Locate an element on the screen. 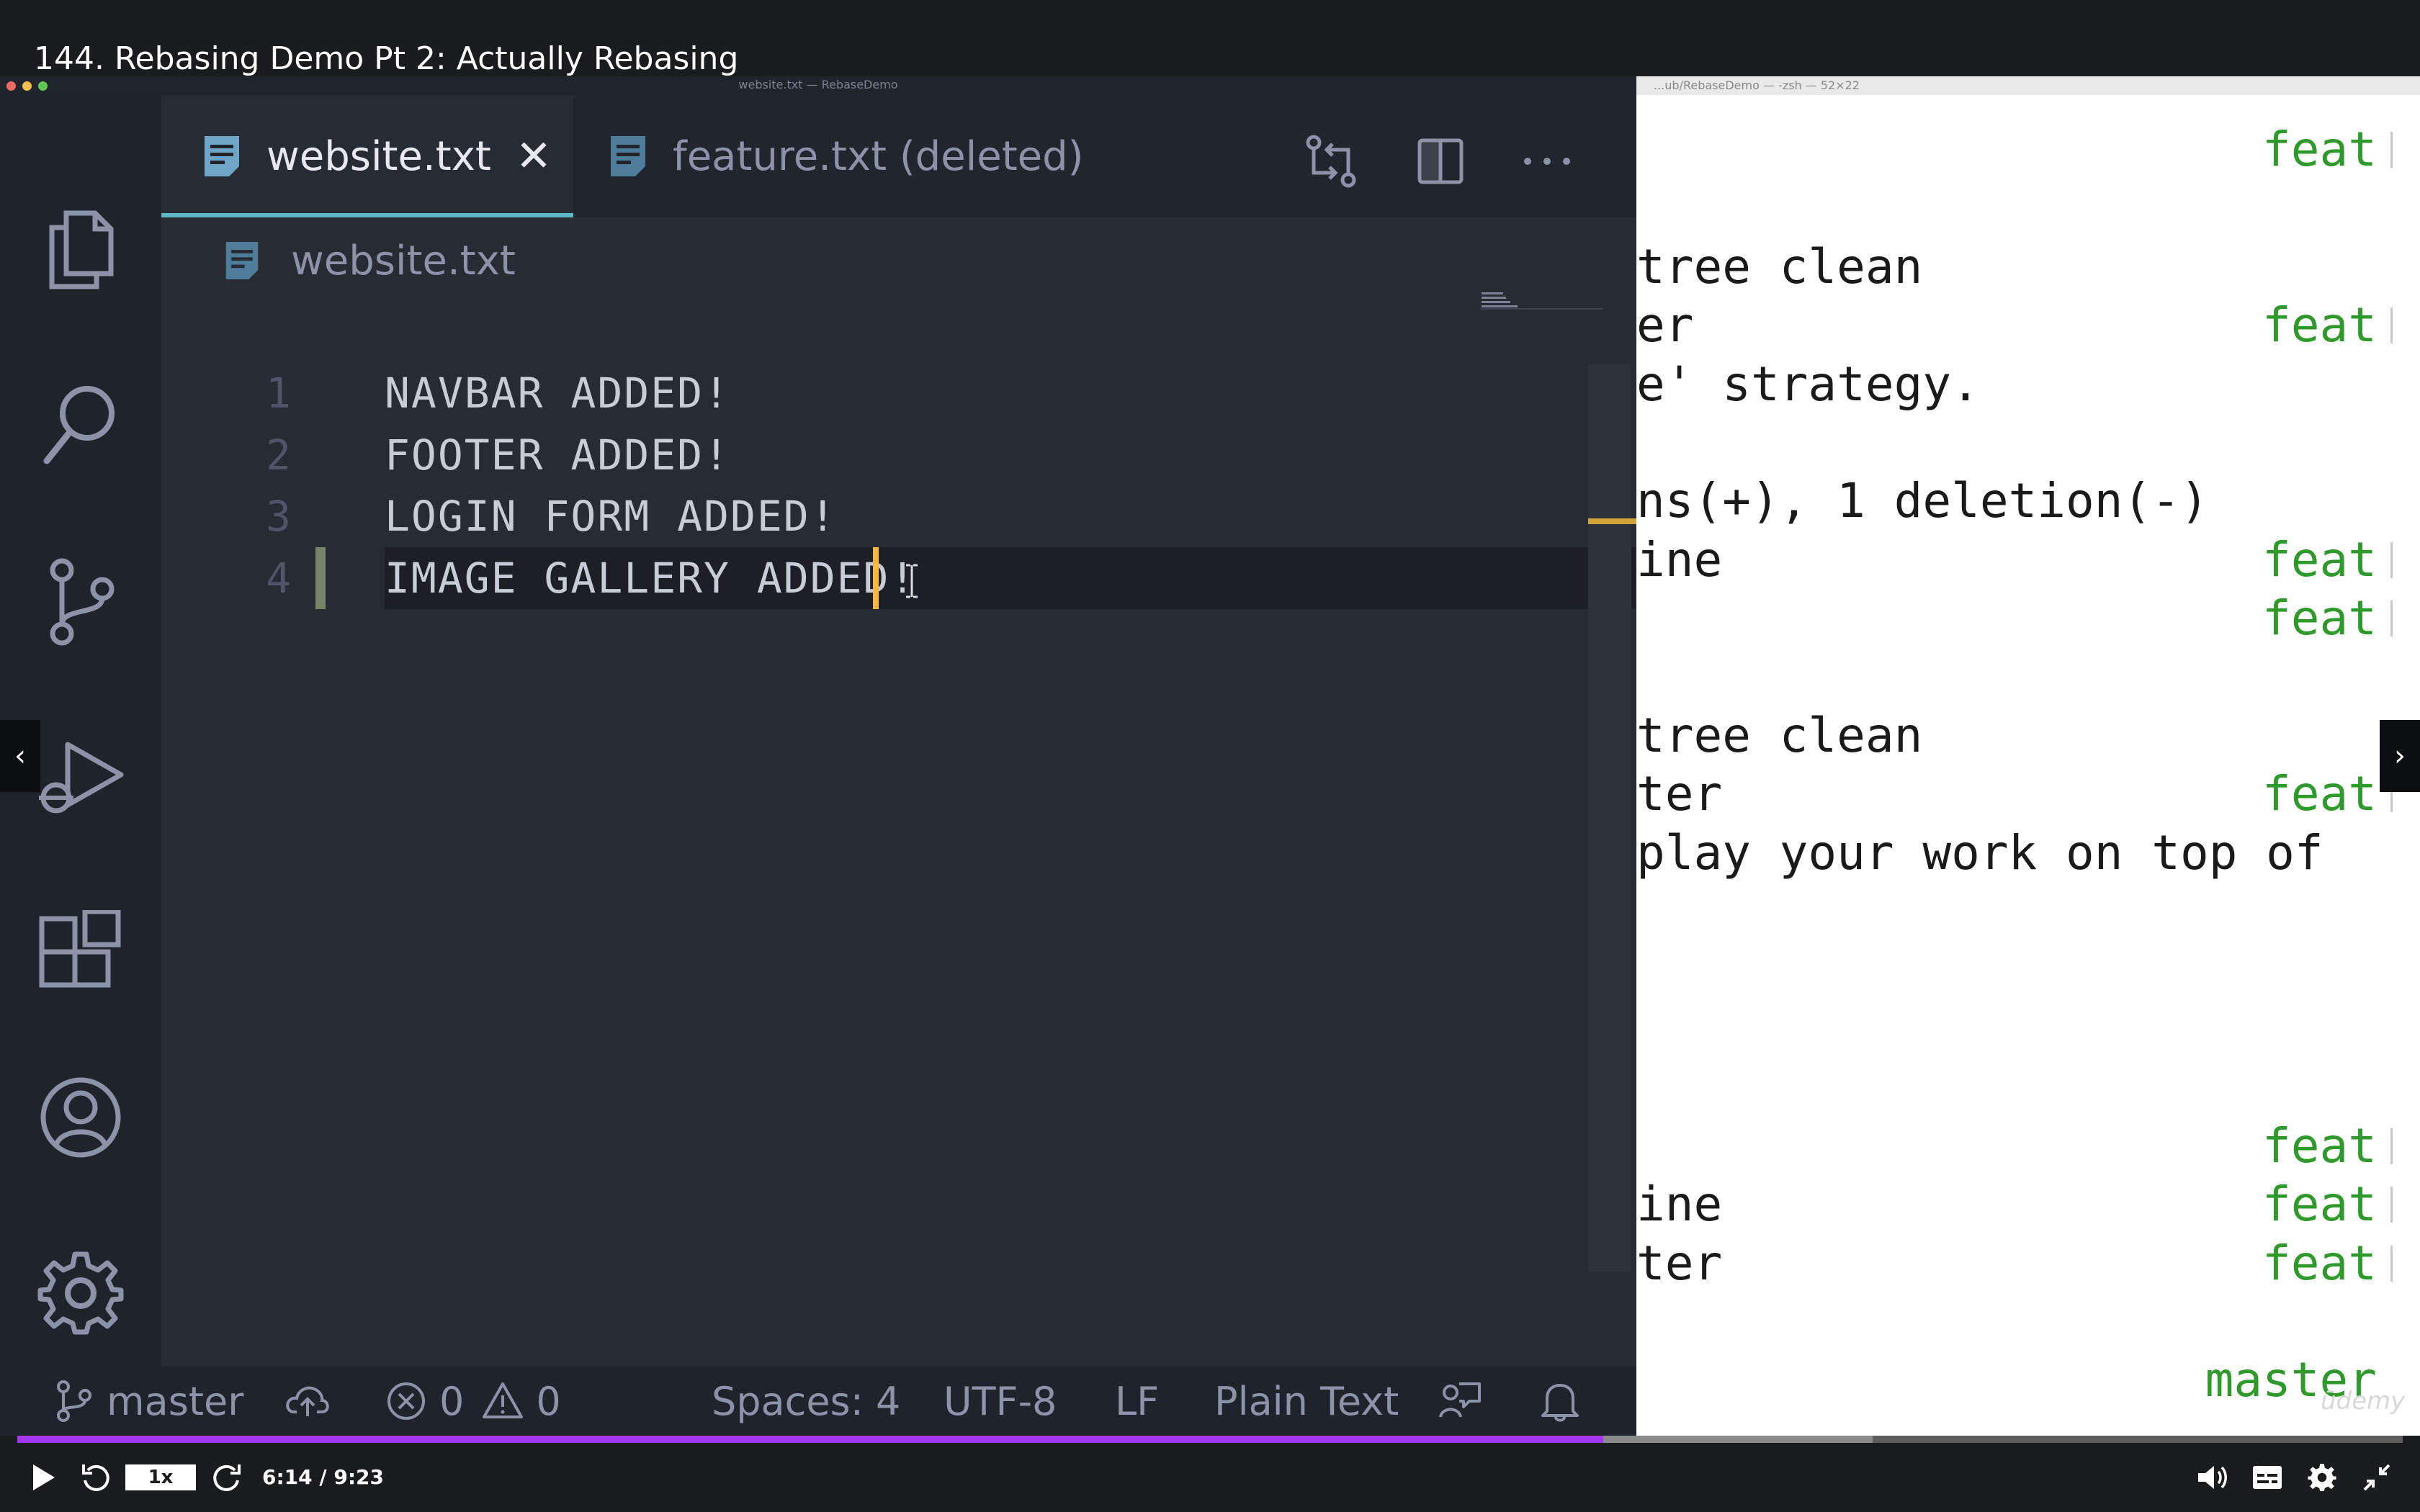  previous-lecture-button: ‹ is located at coordinates (20, 756).